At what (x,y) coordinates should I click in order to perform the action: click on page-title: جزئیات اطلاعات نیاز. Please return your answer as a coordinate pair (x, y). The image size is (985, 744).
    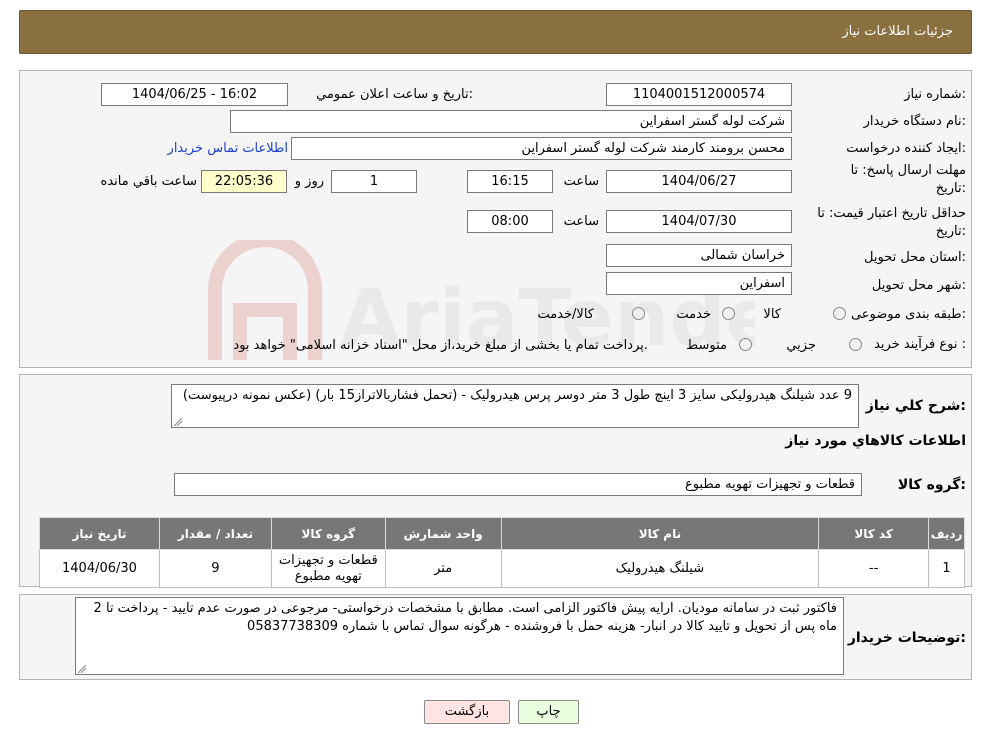
    Looking at the image, I should click on (897, 31).